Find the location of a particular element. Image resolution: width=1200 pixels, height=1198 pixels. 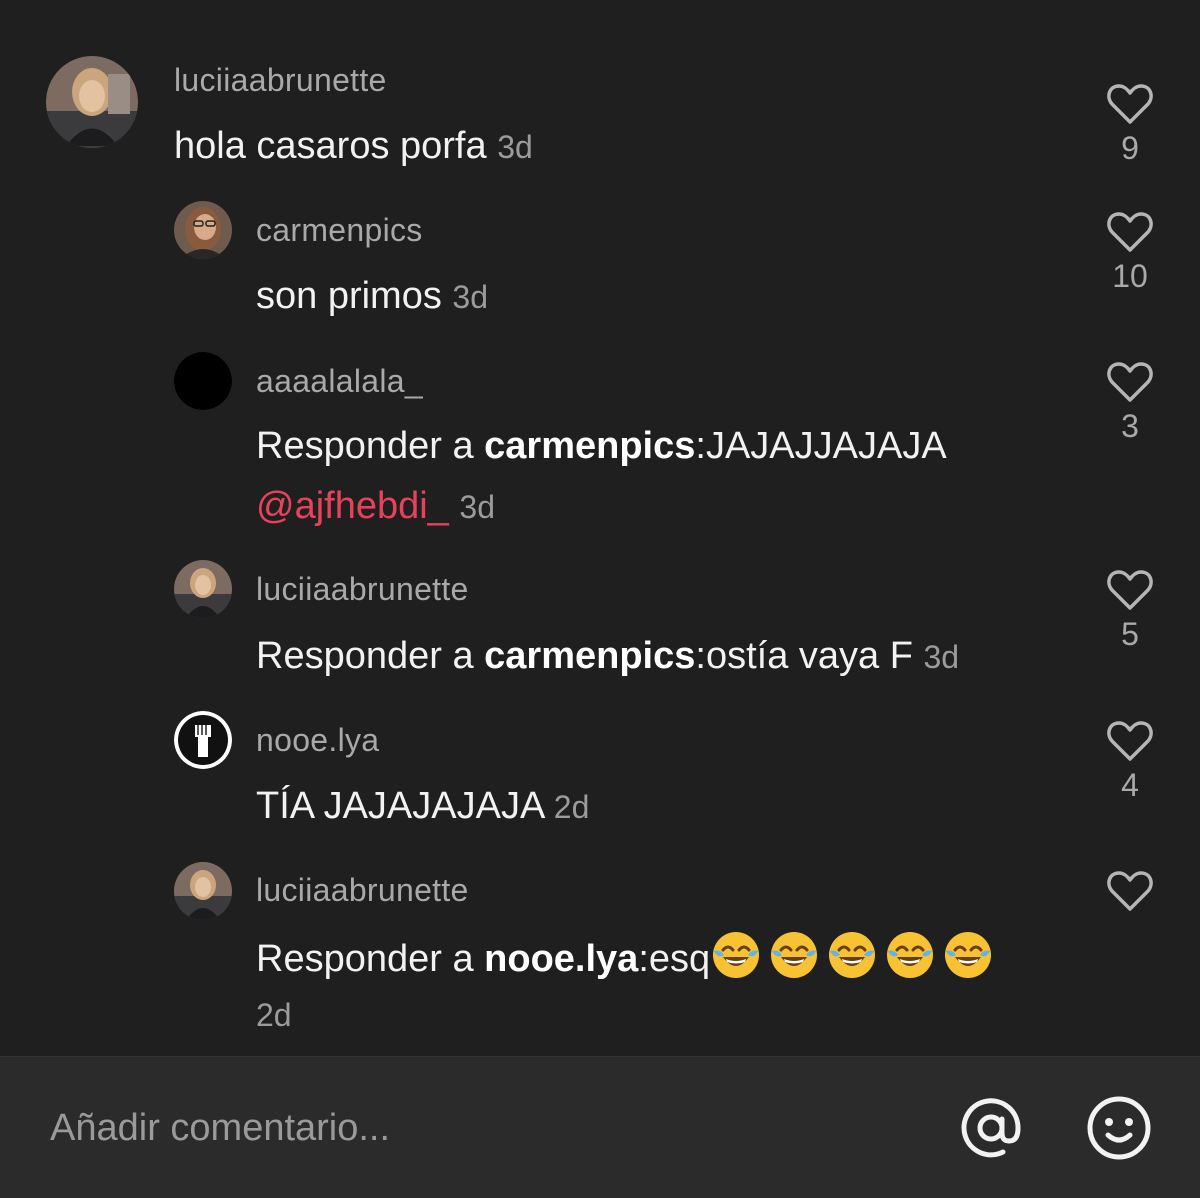

comment-text: hola casaros porfa 3d is located at coordinates (353, 146).